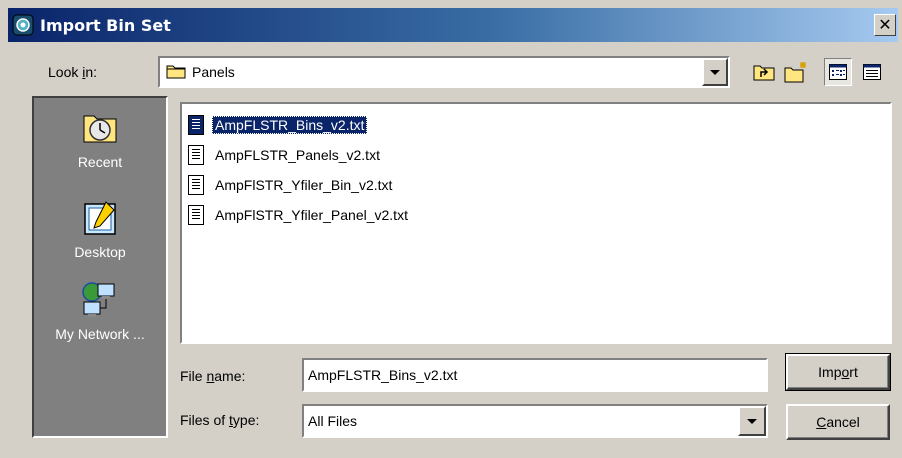  What do you see at coordinates (311, 215) in the screenshot?
I see `file-name-text: AmpFlSTR_Yfiler_Panel_v2.txt` at bounding box center [311, 215].